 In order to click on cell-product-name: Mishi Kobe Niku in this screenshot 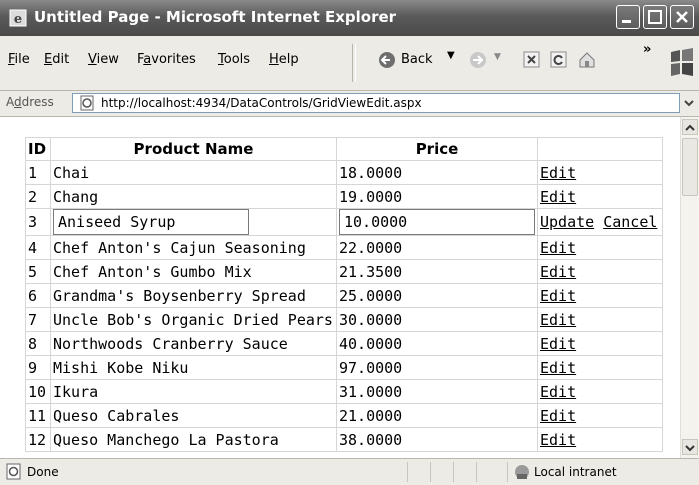, I will do `click(193, 367)`.